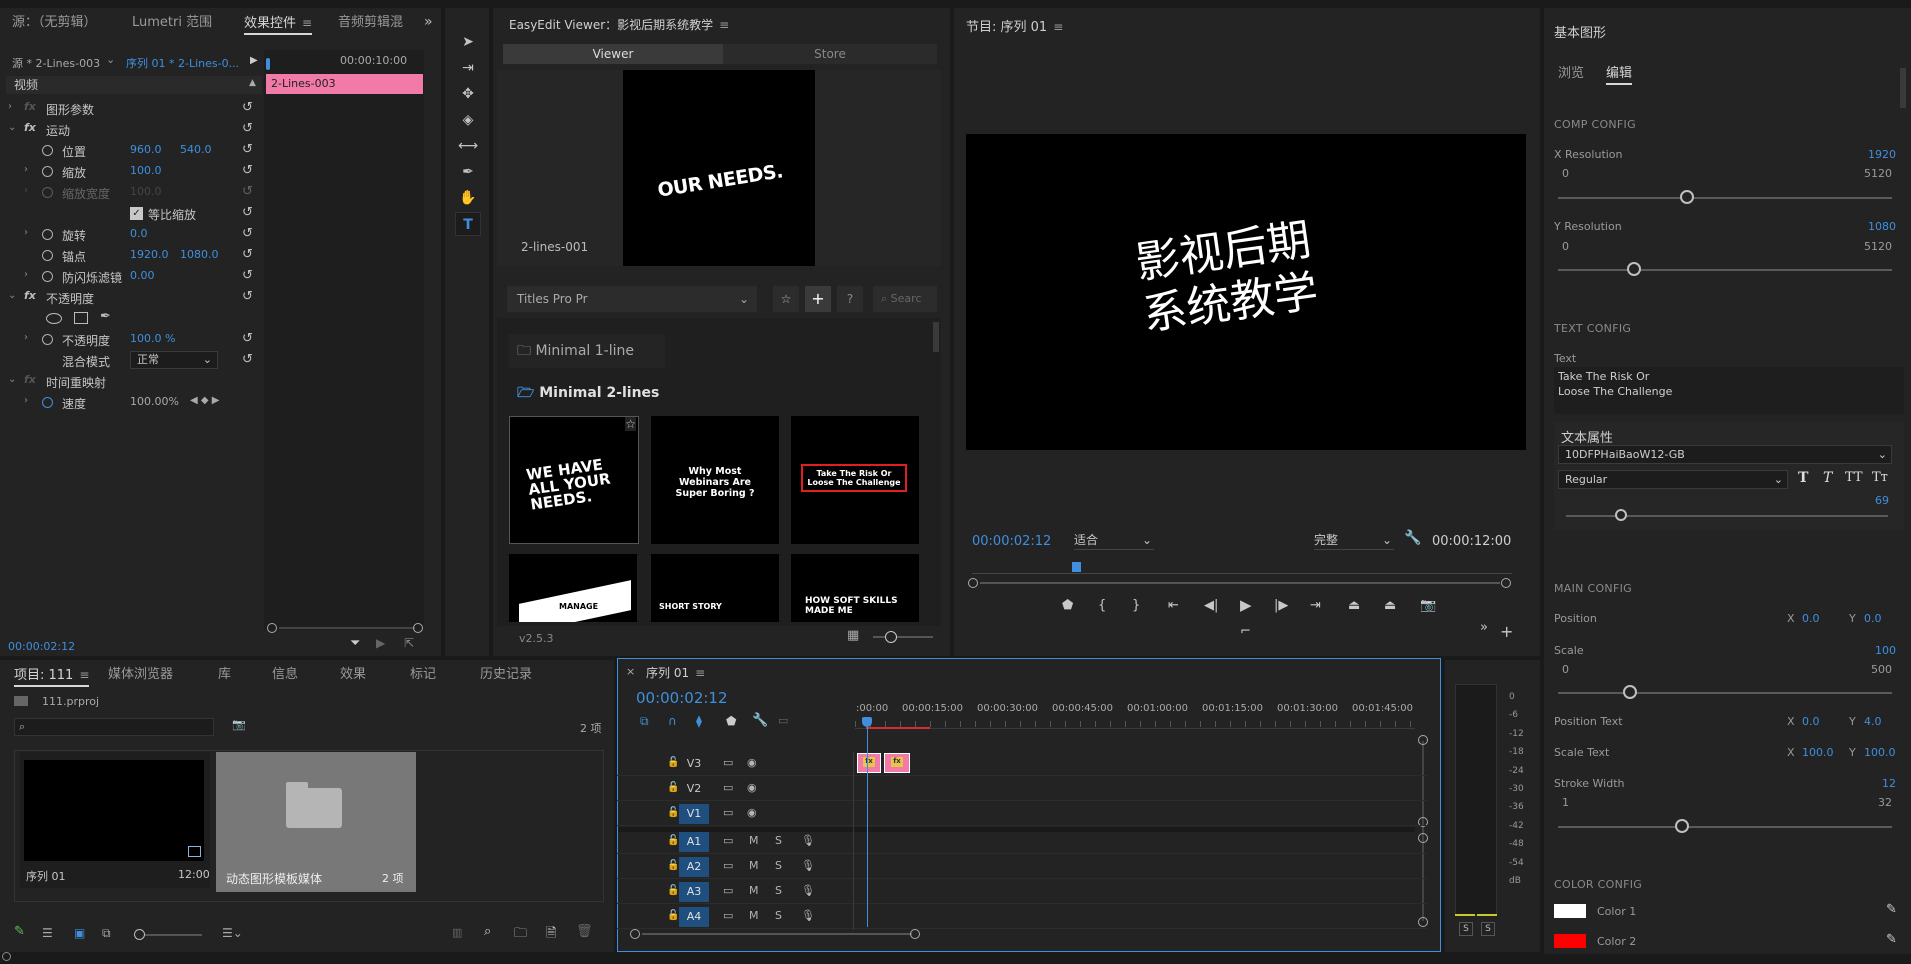 Image resolution: width=1911 pixels, height=964 pixels. Describe the element at coordinates (731, 721) in the screenshot. I see `add-marker-icon: ⬟` at that location.